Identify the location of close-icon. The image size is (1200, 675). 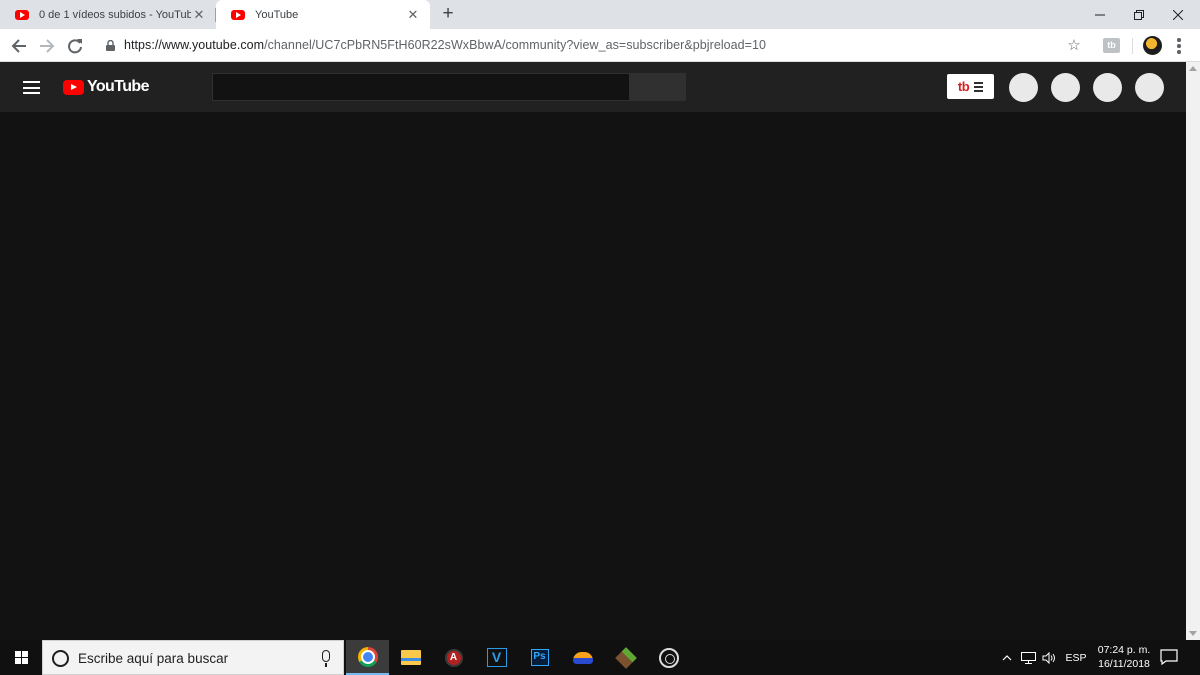
(1178, 14).